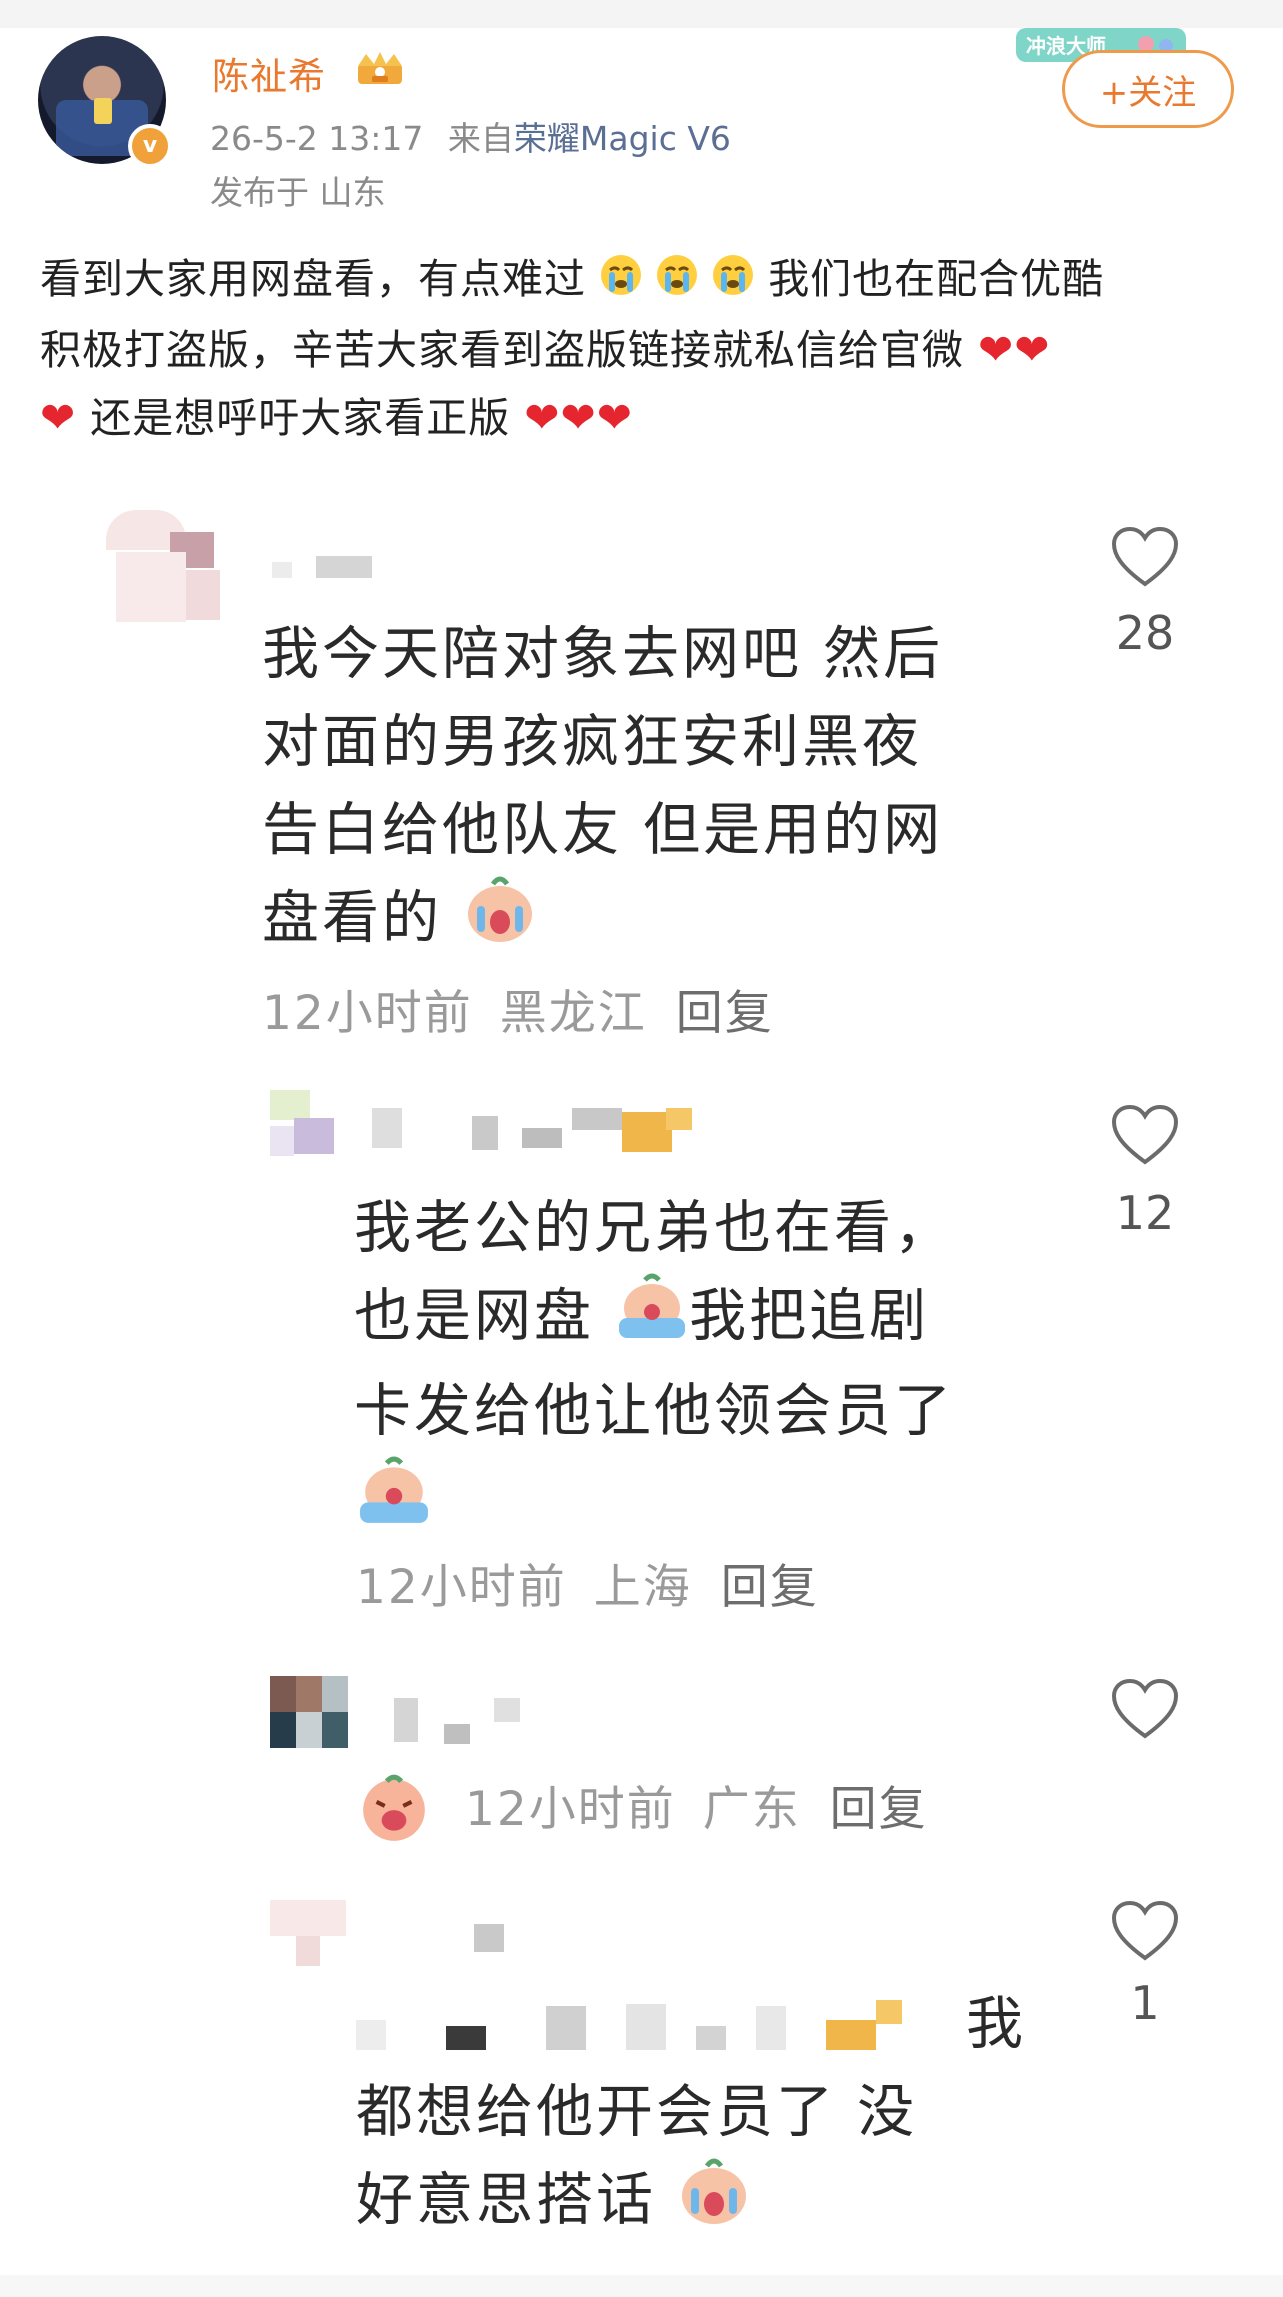  What do you see at coordinates (654, 1368) in the screenshot?
I see `comment-text: 我老公的兄弟也在看， 也是网盘 我把追剧 卡发给他让他领会员了` at bounding box center [654, 1368].